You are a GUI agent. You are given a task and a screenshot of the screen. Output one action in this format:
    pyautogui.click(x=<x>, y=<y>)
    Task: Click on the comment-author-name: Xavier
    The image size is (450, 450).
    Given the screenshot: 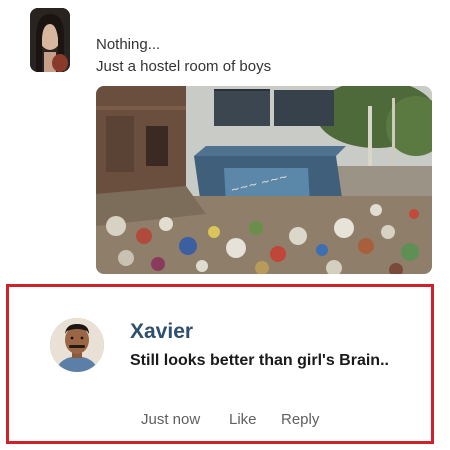 What is the action you would take?
    pyautogui.click(x=161, y=332)
    